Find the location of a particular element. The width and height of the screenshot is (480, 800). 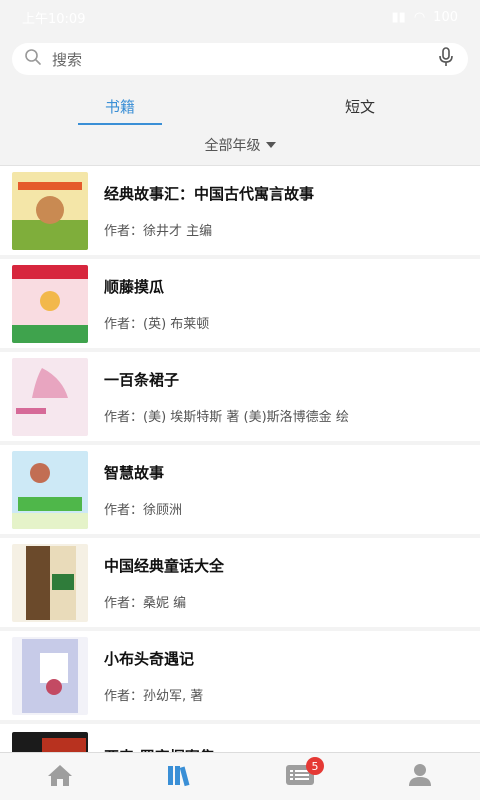

book-title: 一百条裙子 is located at coordinates (142, 379).